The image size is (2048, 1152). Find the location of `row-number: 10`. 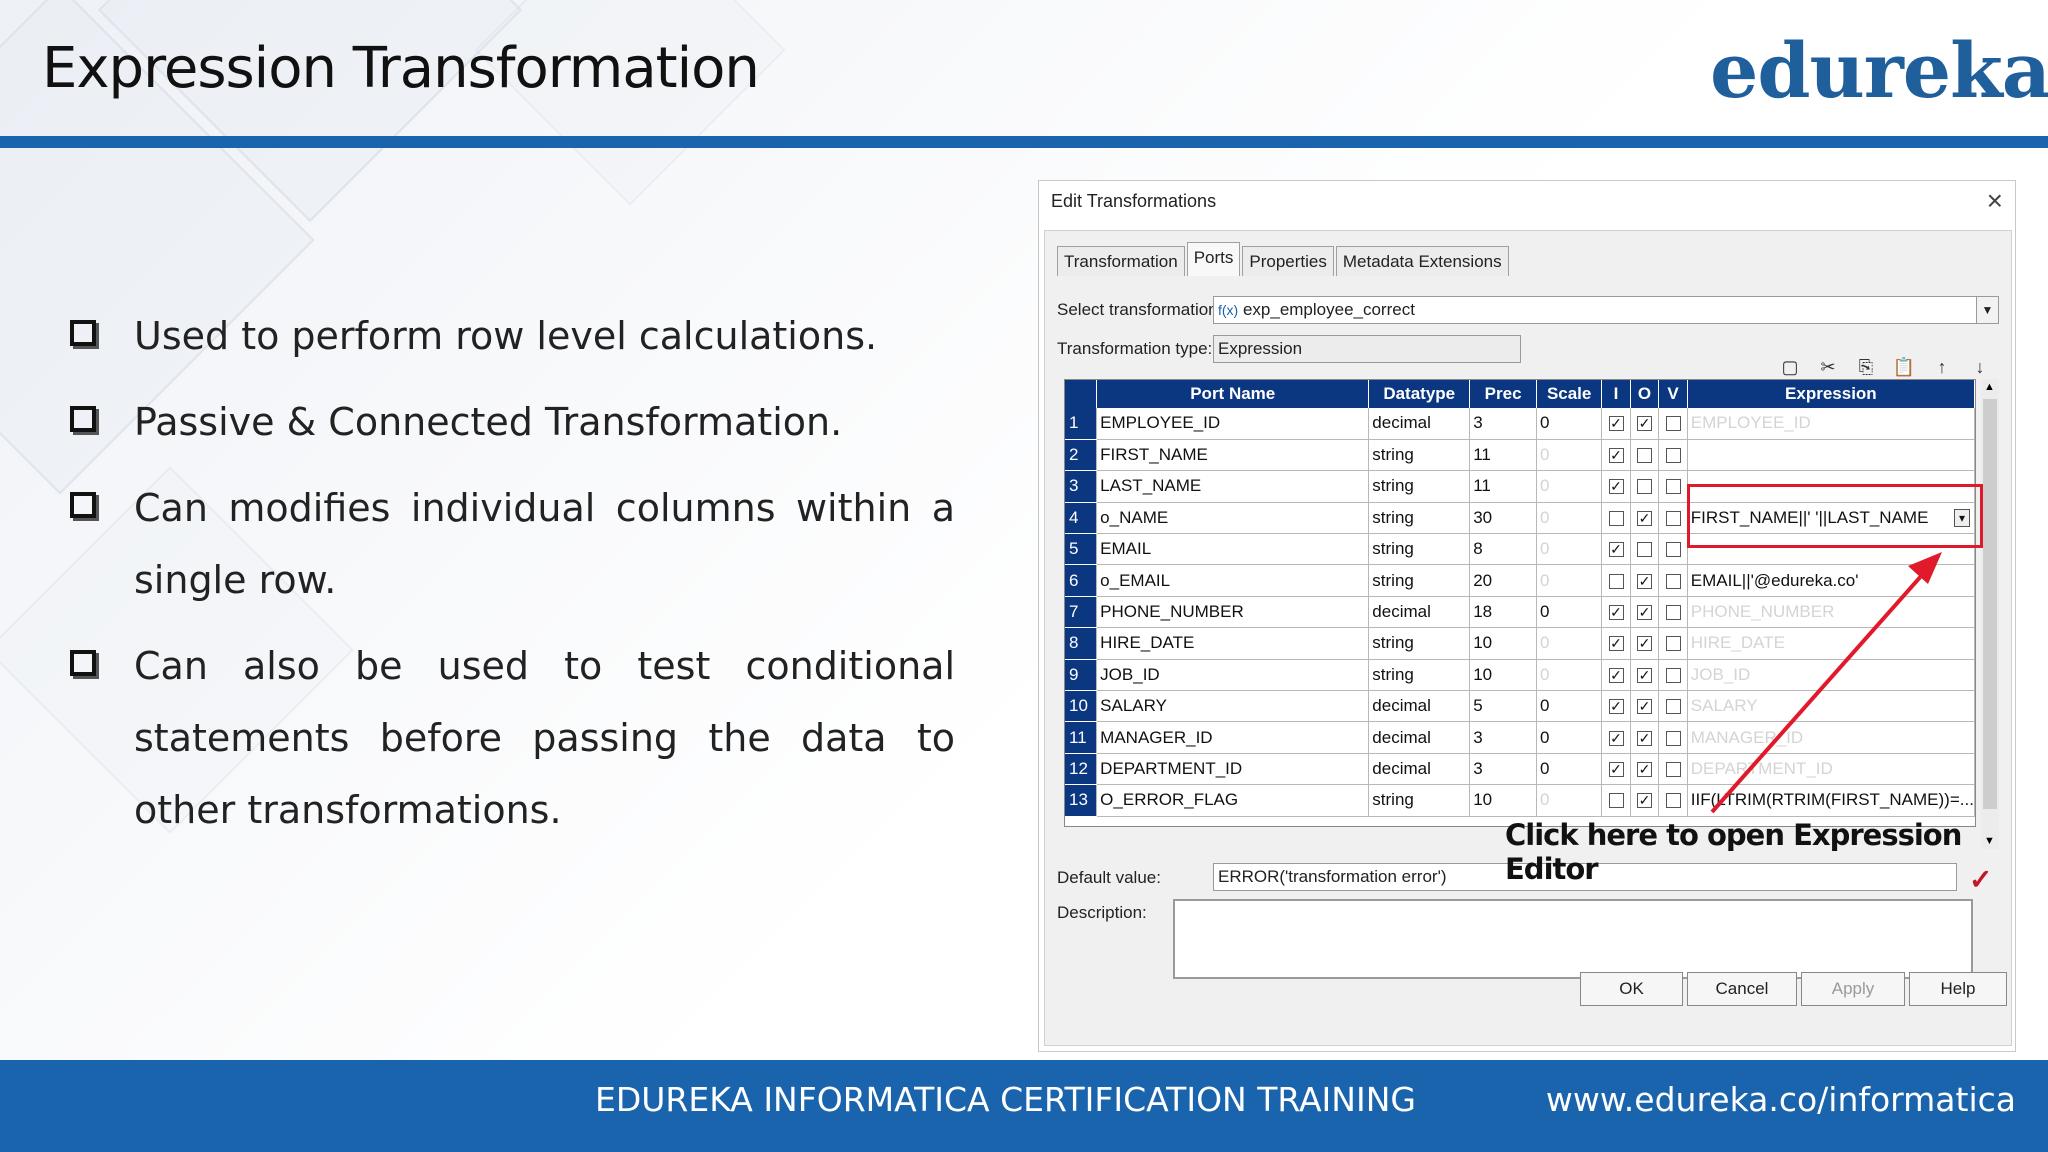

row-number: 10 is located at coordinates (1081, 706).